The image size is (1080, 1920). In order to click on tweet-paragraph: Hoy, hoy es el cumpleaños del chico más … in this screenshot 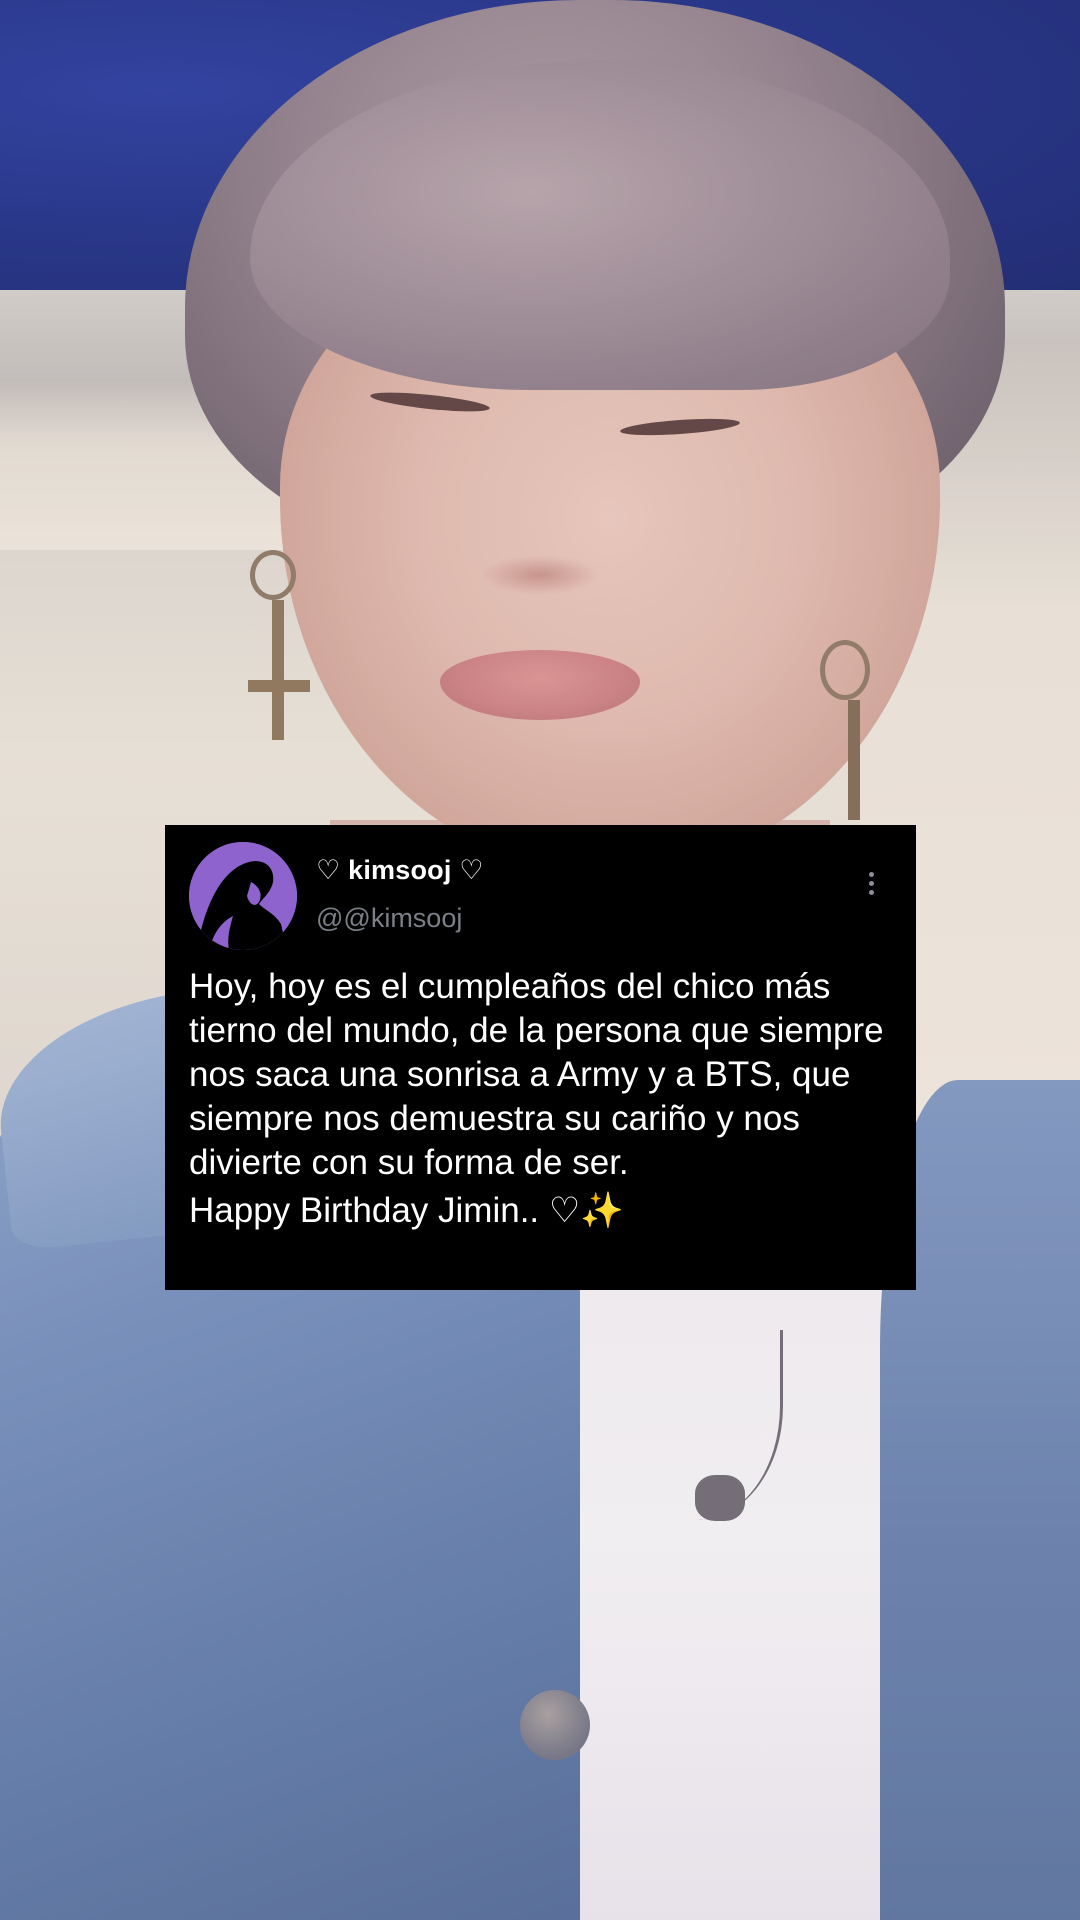, I will do `click(536, 1074)`.